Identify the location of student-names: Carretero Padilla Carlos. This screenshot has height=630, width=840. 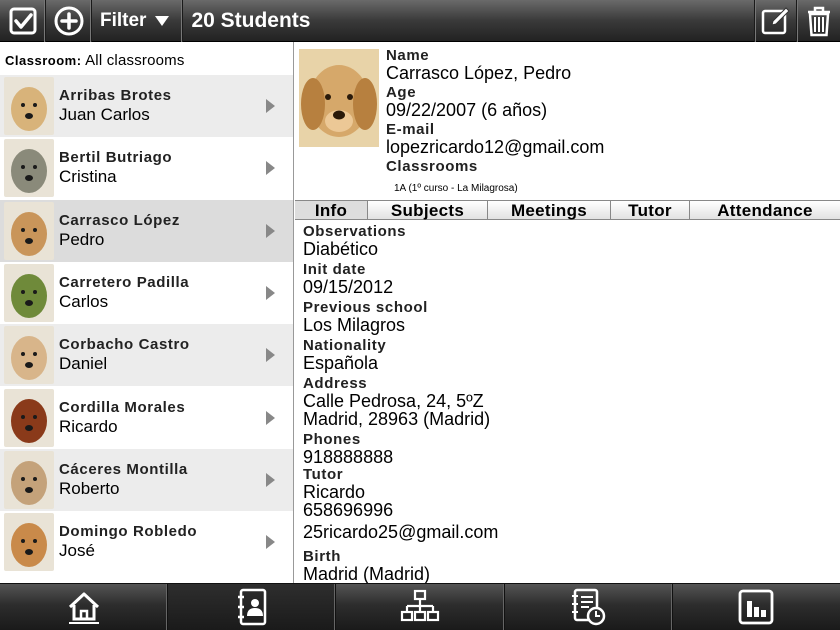
(176, 293).